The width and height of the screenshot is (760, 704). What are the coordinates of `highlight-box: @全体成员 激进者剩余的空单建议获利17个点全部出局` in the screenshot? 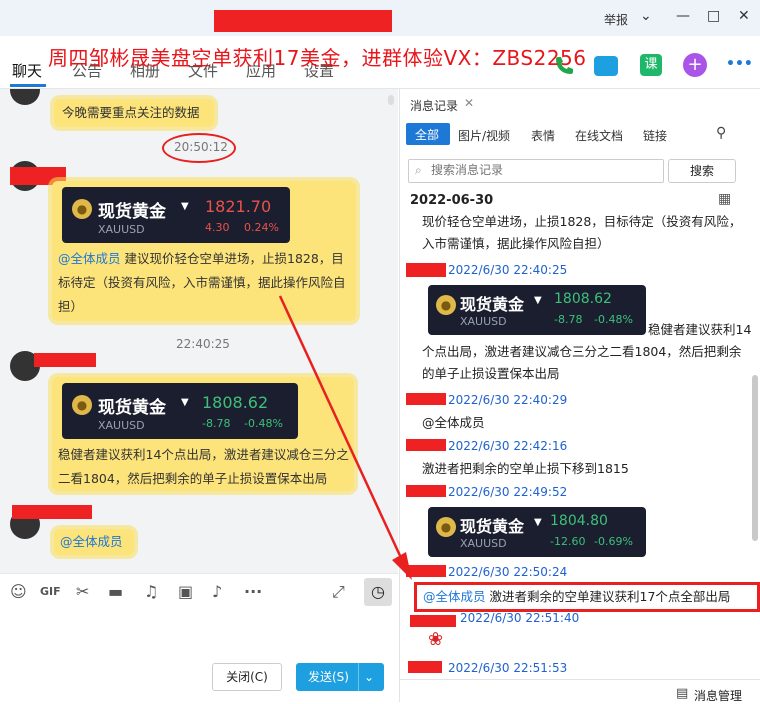 It's located at (587, 597).